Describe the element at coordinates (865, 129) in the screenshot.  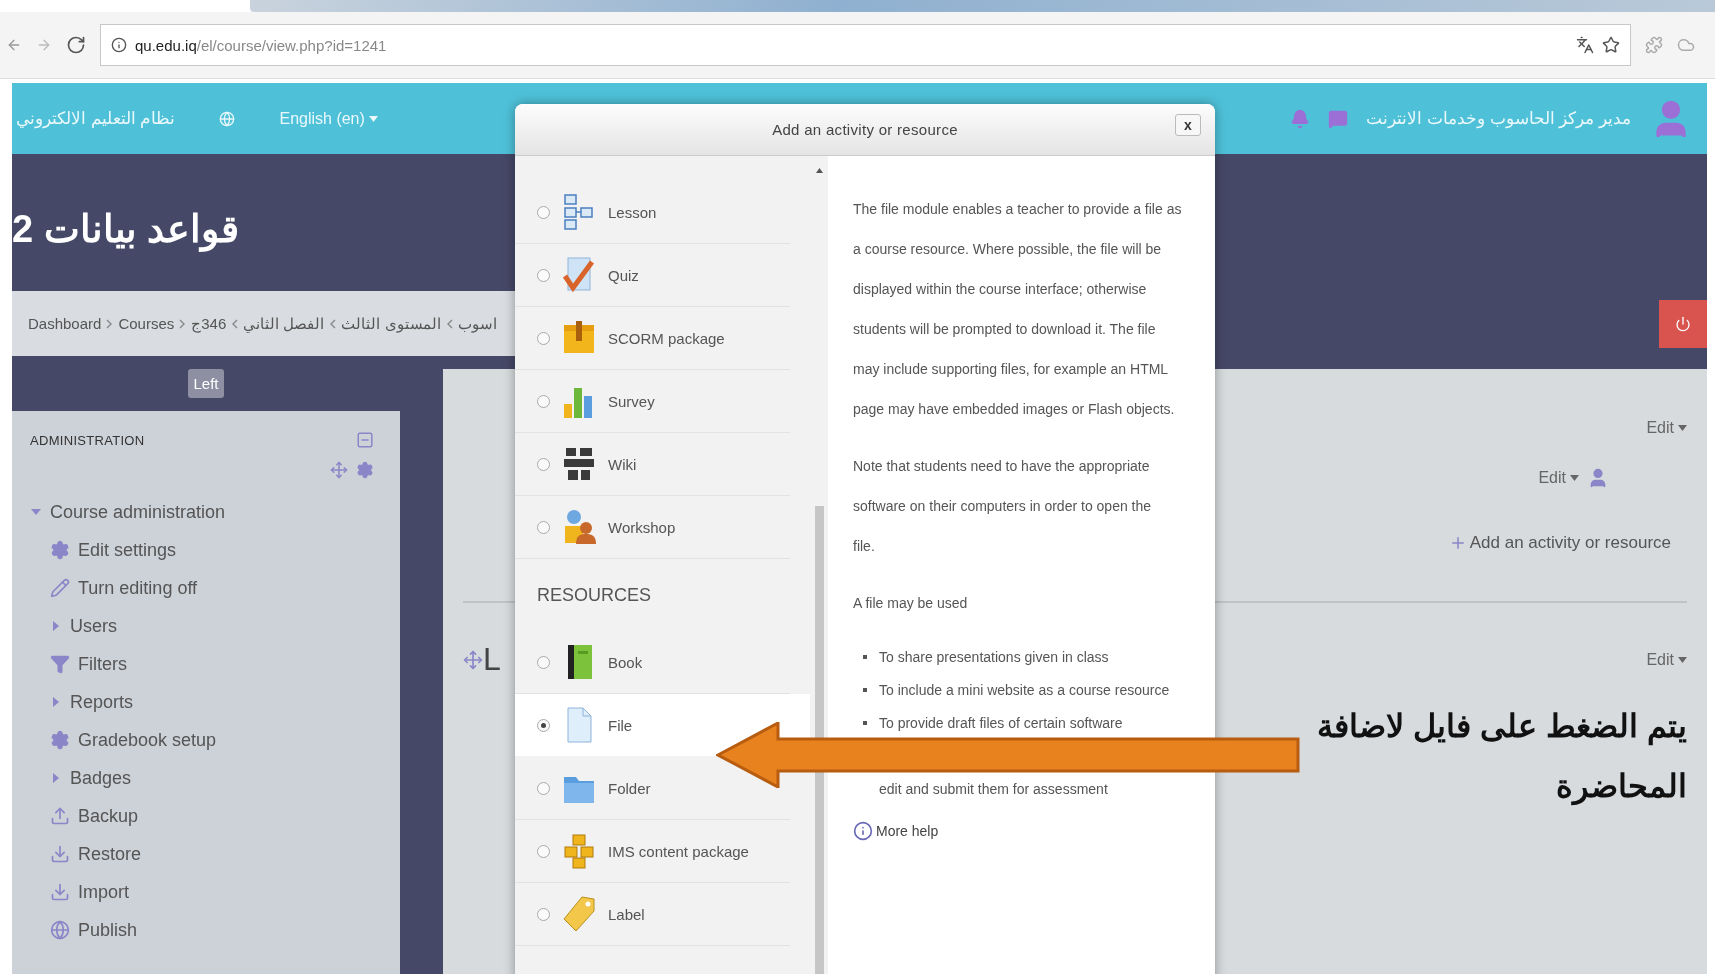
I see `dialog-title: Add an activity or resource` at that location.